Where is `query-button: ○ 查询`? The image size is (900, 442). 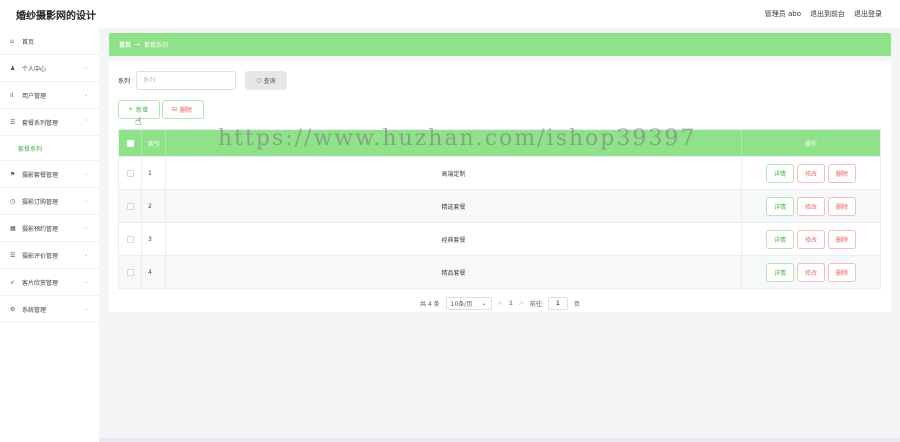 query-button: ○ 查询 is located at coordinates (266, 80).